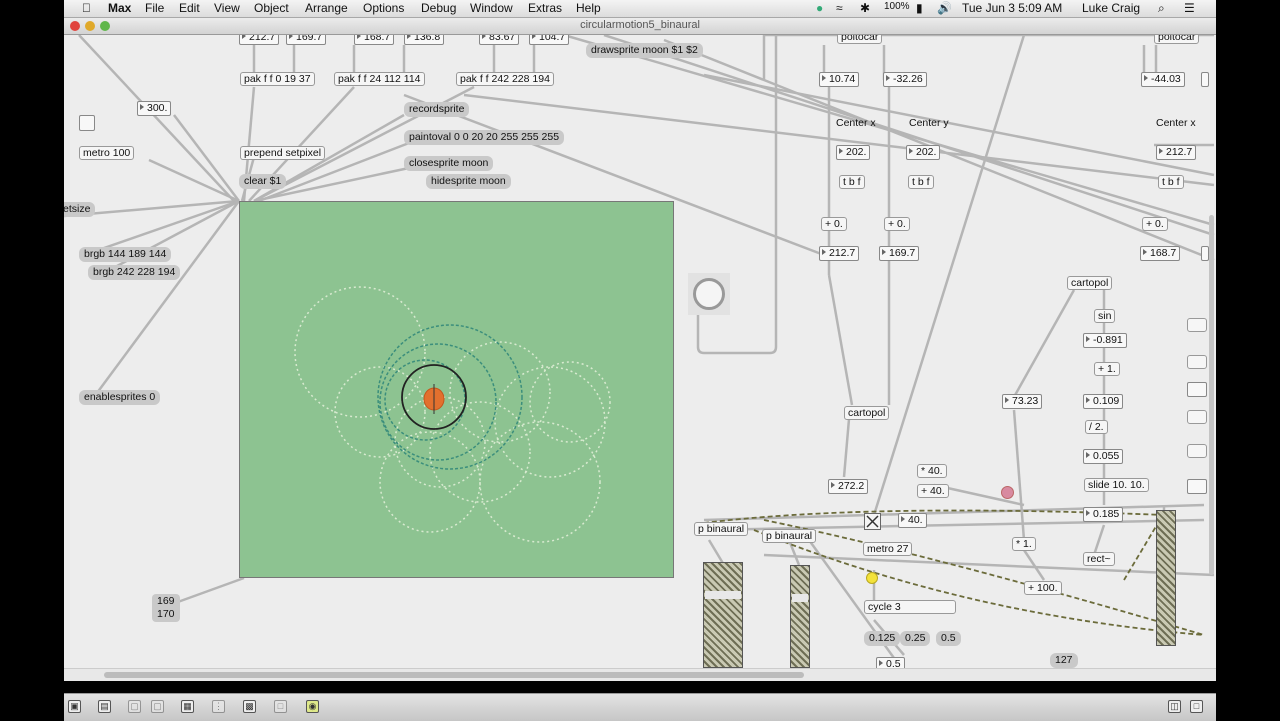  What do you see at coordinates (1099, 559) in the screenshot?
I see `rect-object: rect~` at bounding box center [1099, 559].